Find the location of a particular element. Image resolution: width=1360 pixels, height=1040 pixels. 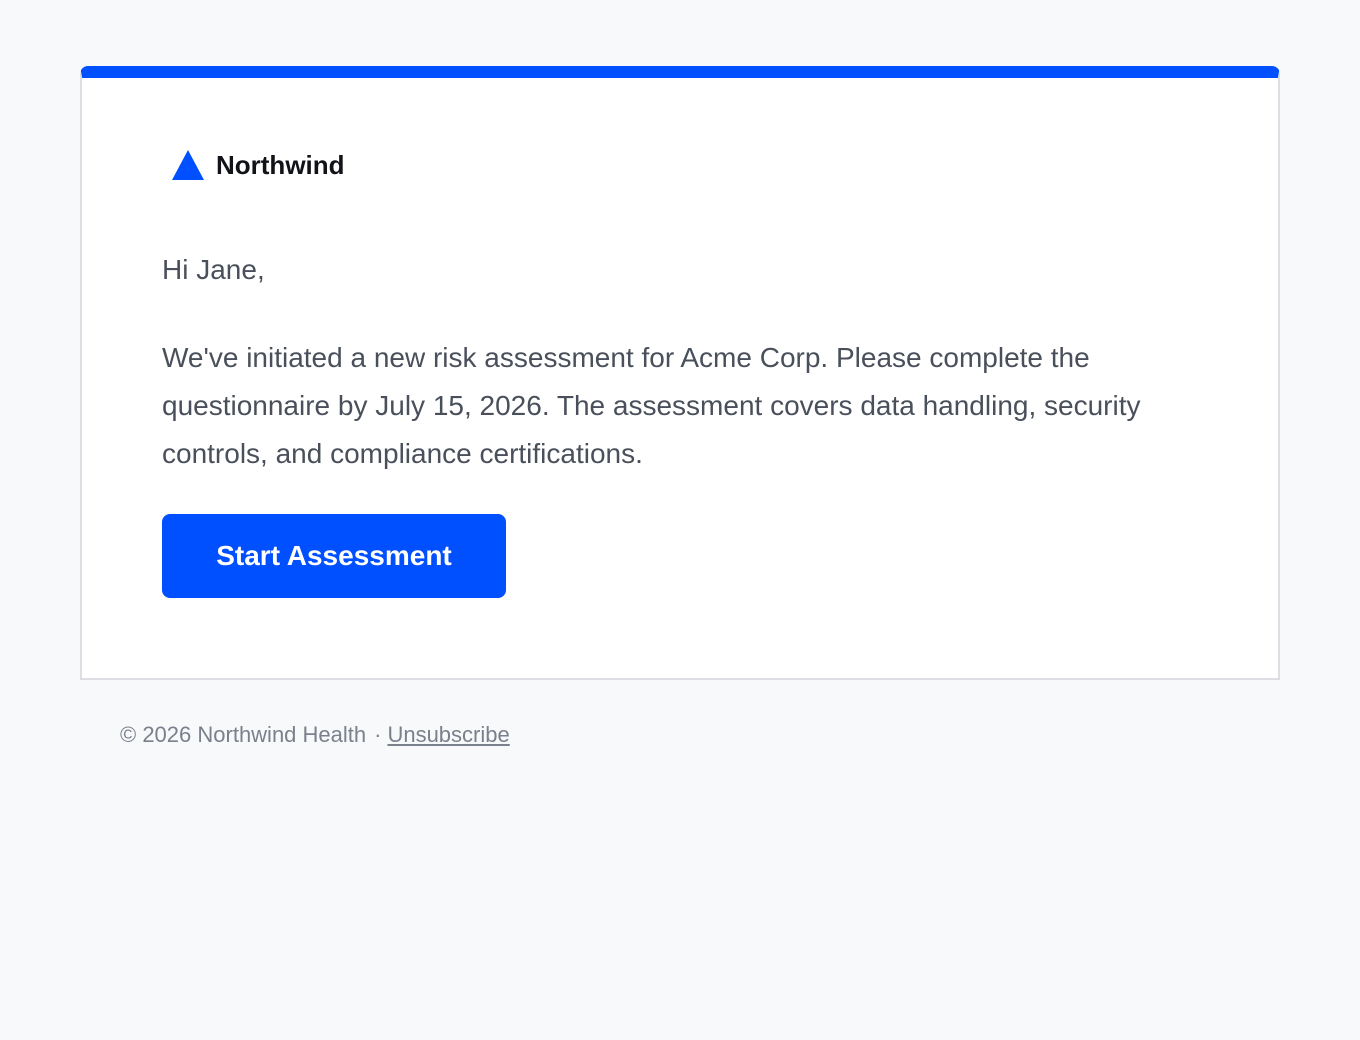

brand-header: Northwind is located at coordinates (258, 165).